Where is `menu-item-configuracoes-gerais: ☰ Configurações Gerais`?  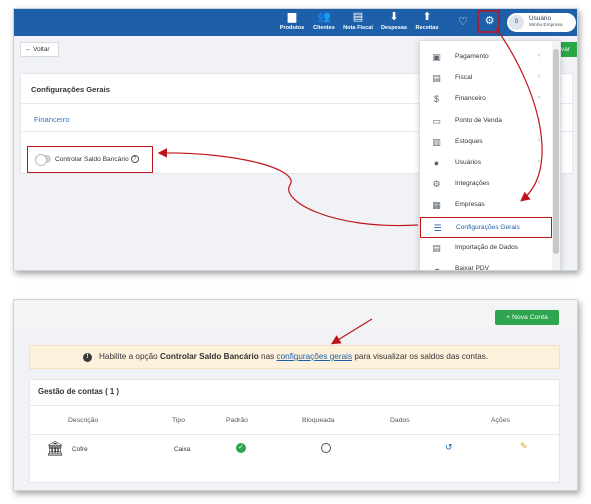 menu-item-configuracoes-gerais: ☰ Configurações Gerais is located at coordinates (486, 227).